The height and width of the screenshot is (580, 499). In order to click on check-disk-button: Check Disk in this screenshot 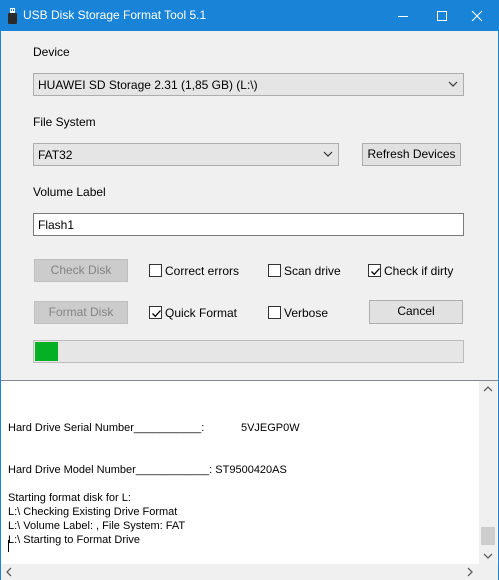, I will do `click(81, 270)`.